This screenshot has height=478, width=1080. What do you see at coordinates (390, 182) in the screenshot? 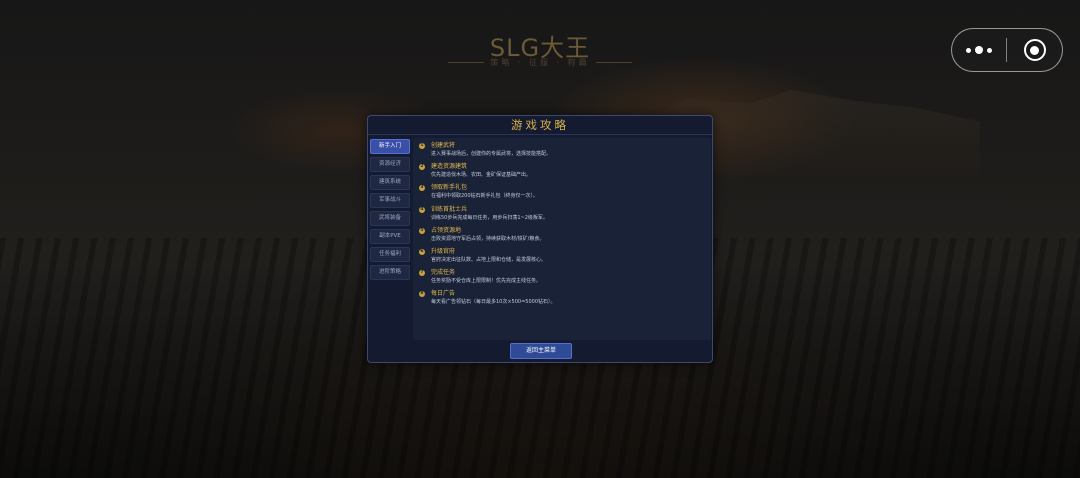
I see `tab-buildings: 建筑系统` at bounding box center [390, 182].